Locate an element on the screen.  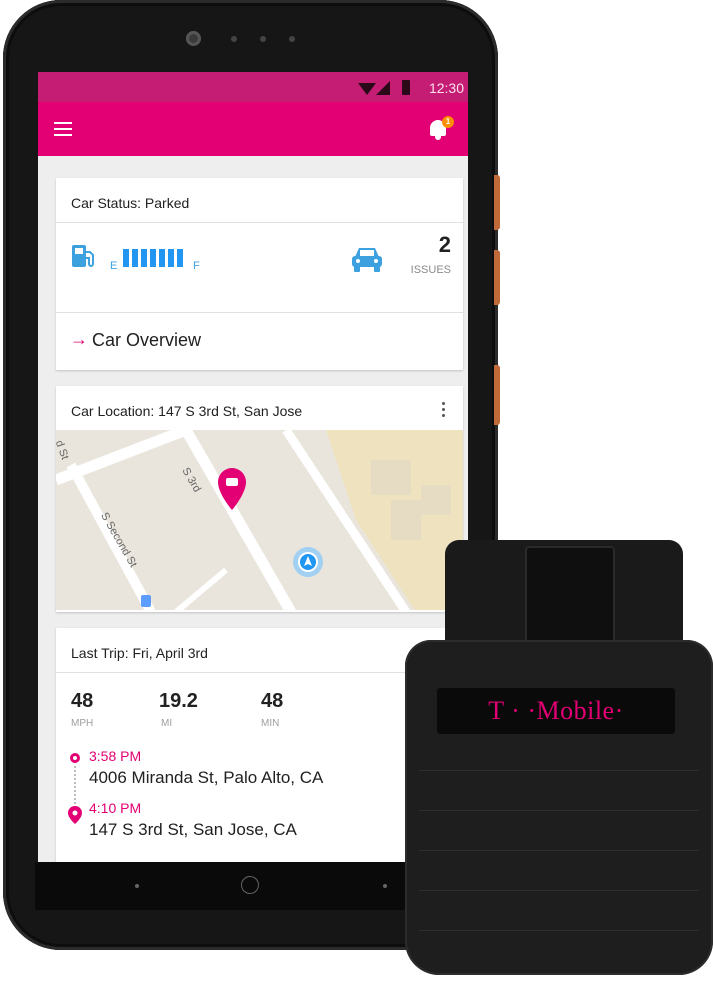
hamburger-menu-icon is located at coordinates (63, 129).